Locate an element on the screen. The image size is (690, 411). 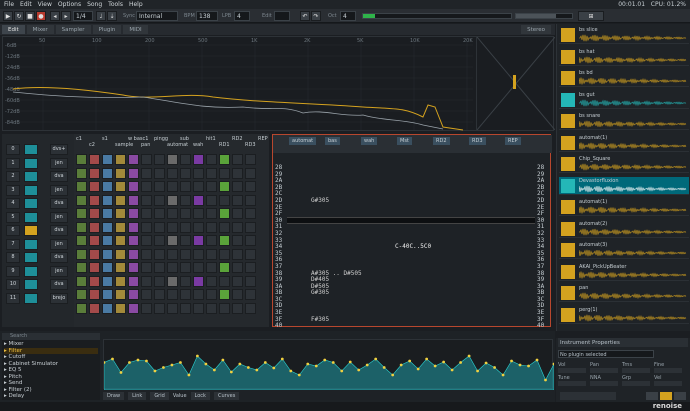
pattern-track-name: bas is located at coordinates (332, 141).